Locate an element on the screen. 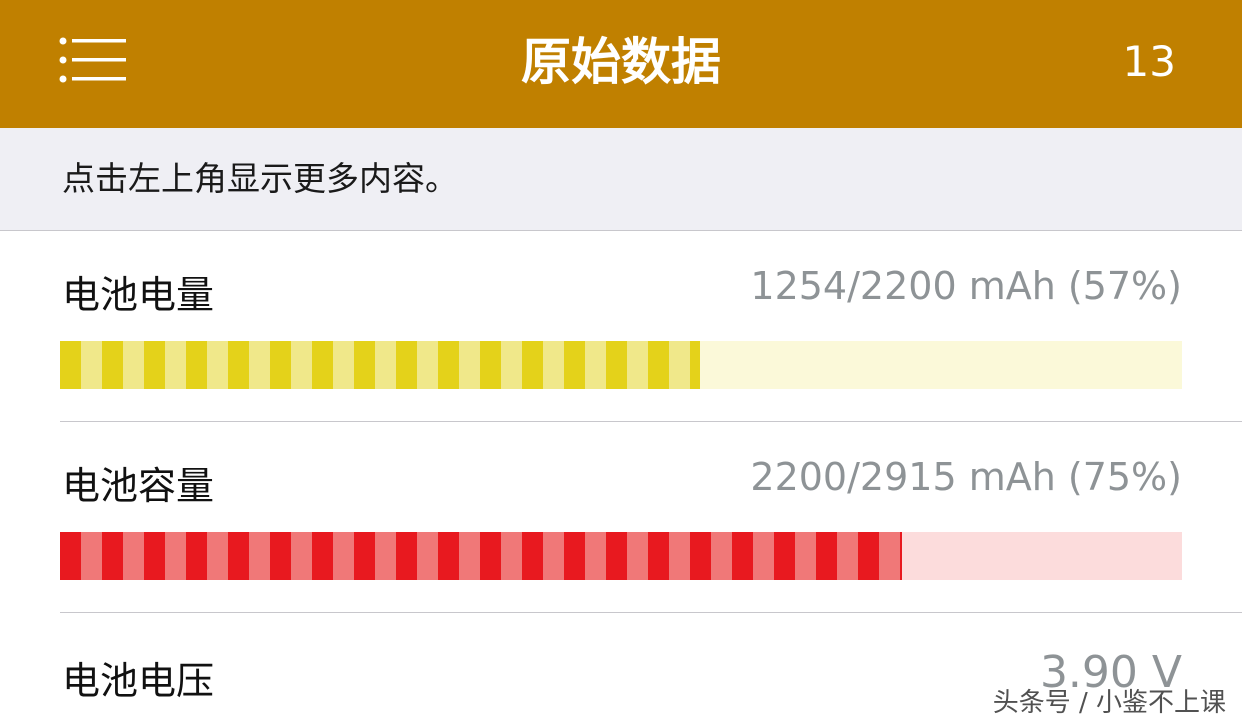  page-title: 原始数据 is located at coordinates (621, 62).